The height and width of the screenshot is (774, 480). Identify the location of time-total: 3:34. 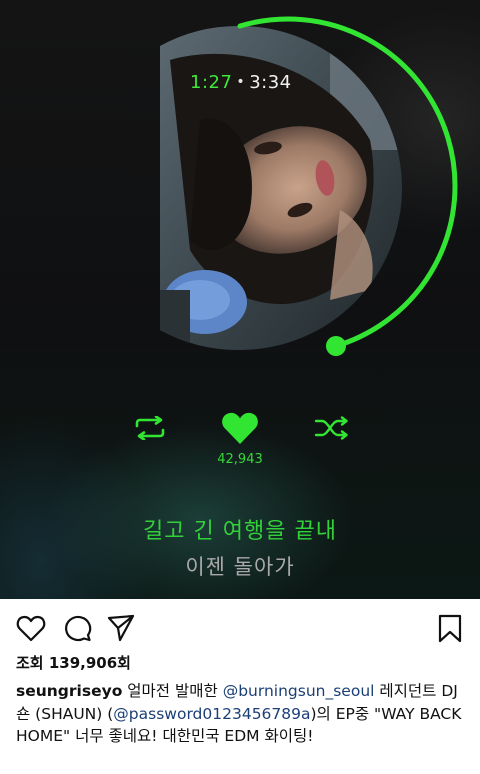
(270, 82).